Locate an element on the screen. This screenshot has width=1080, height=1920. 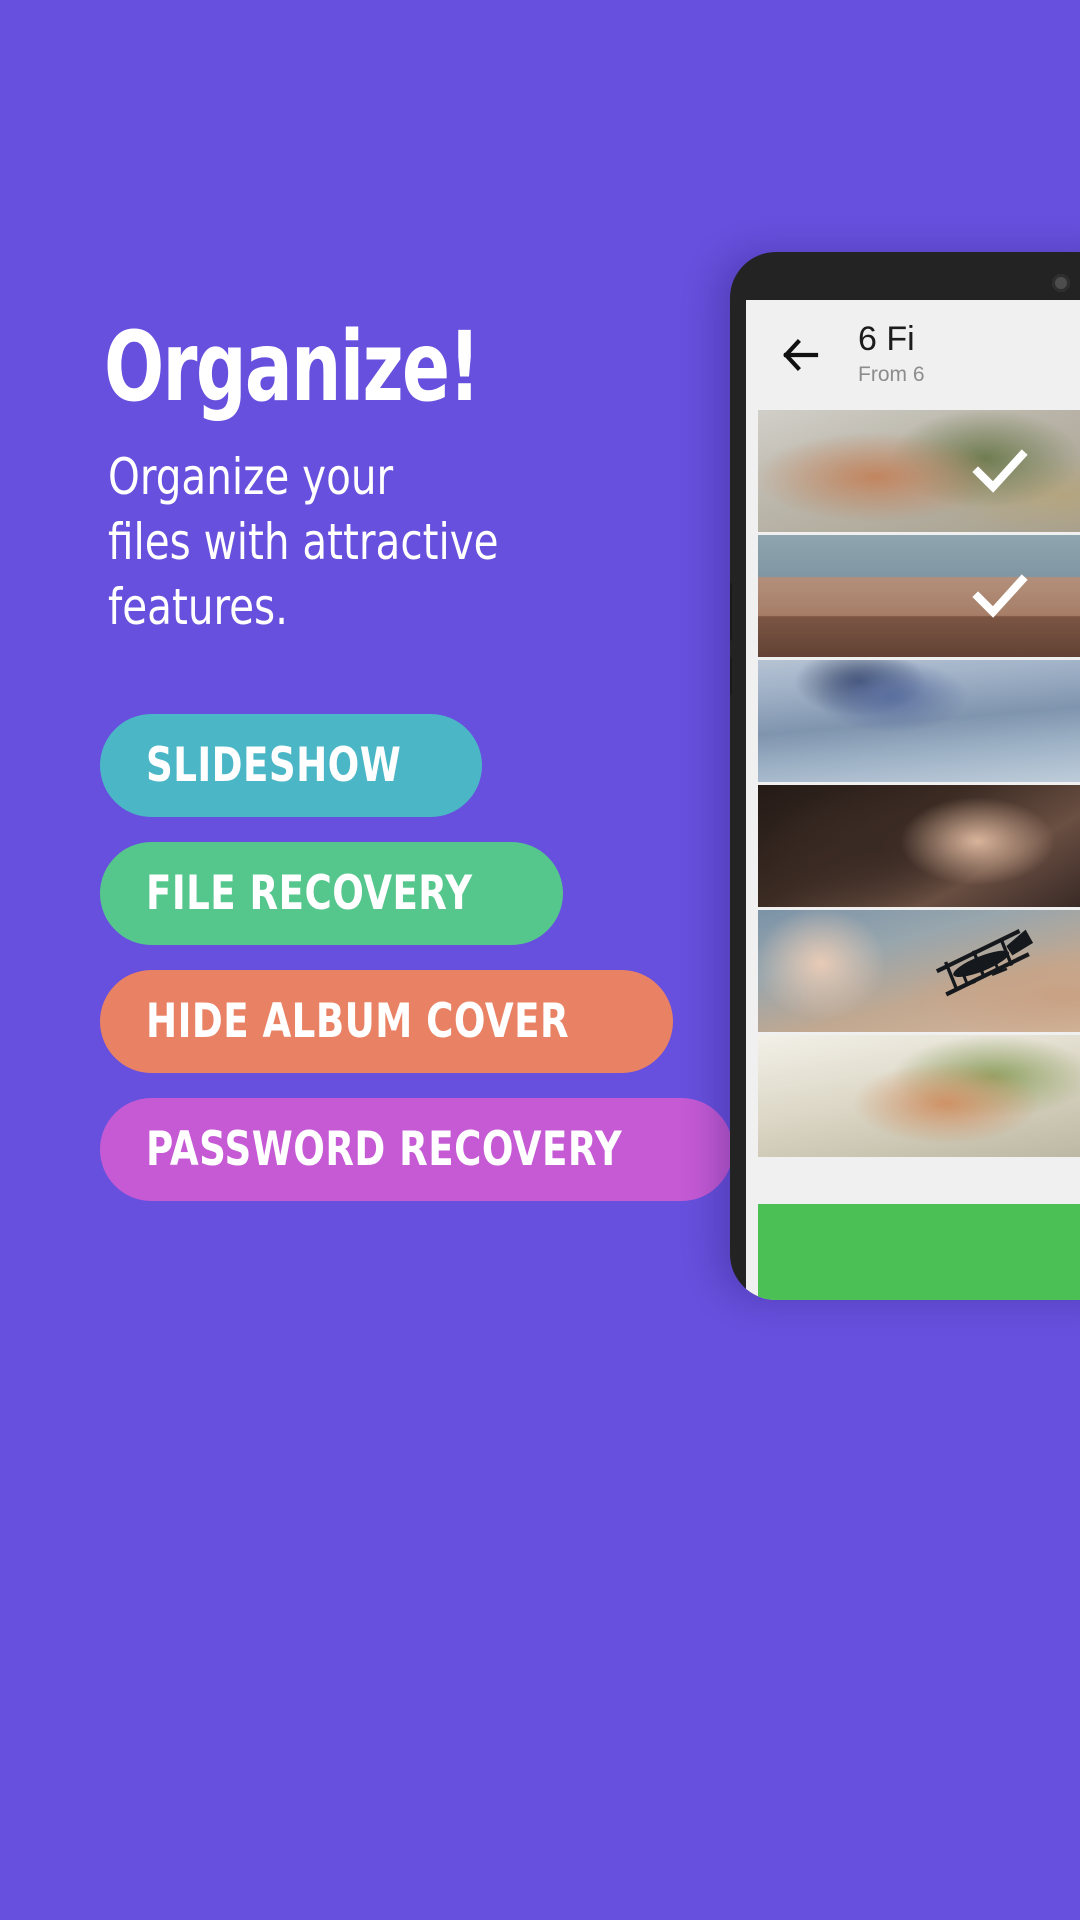
app-bar-text: 6 Fi From 6 is located at coordinates (891, 354).